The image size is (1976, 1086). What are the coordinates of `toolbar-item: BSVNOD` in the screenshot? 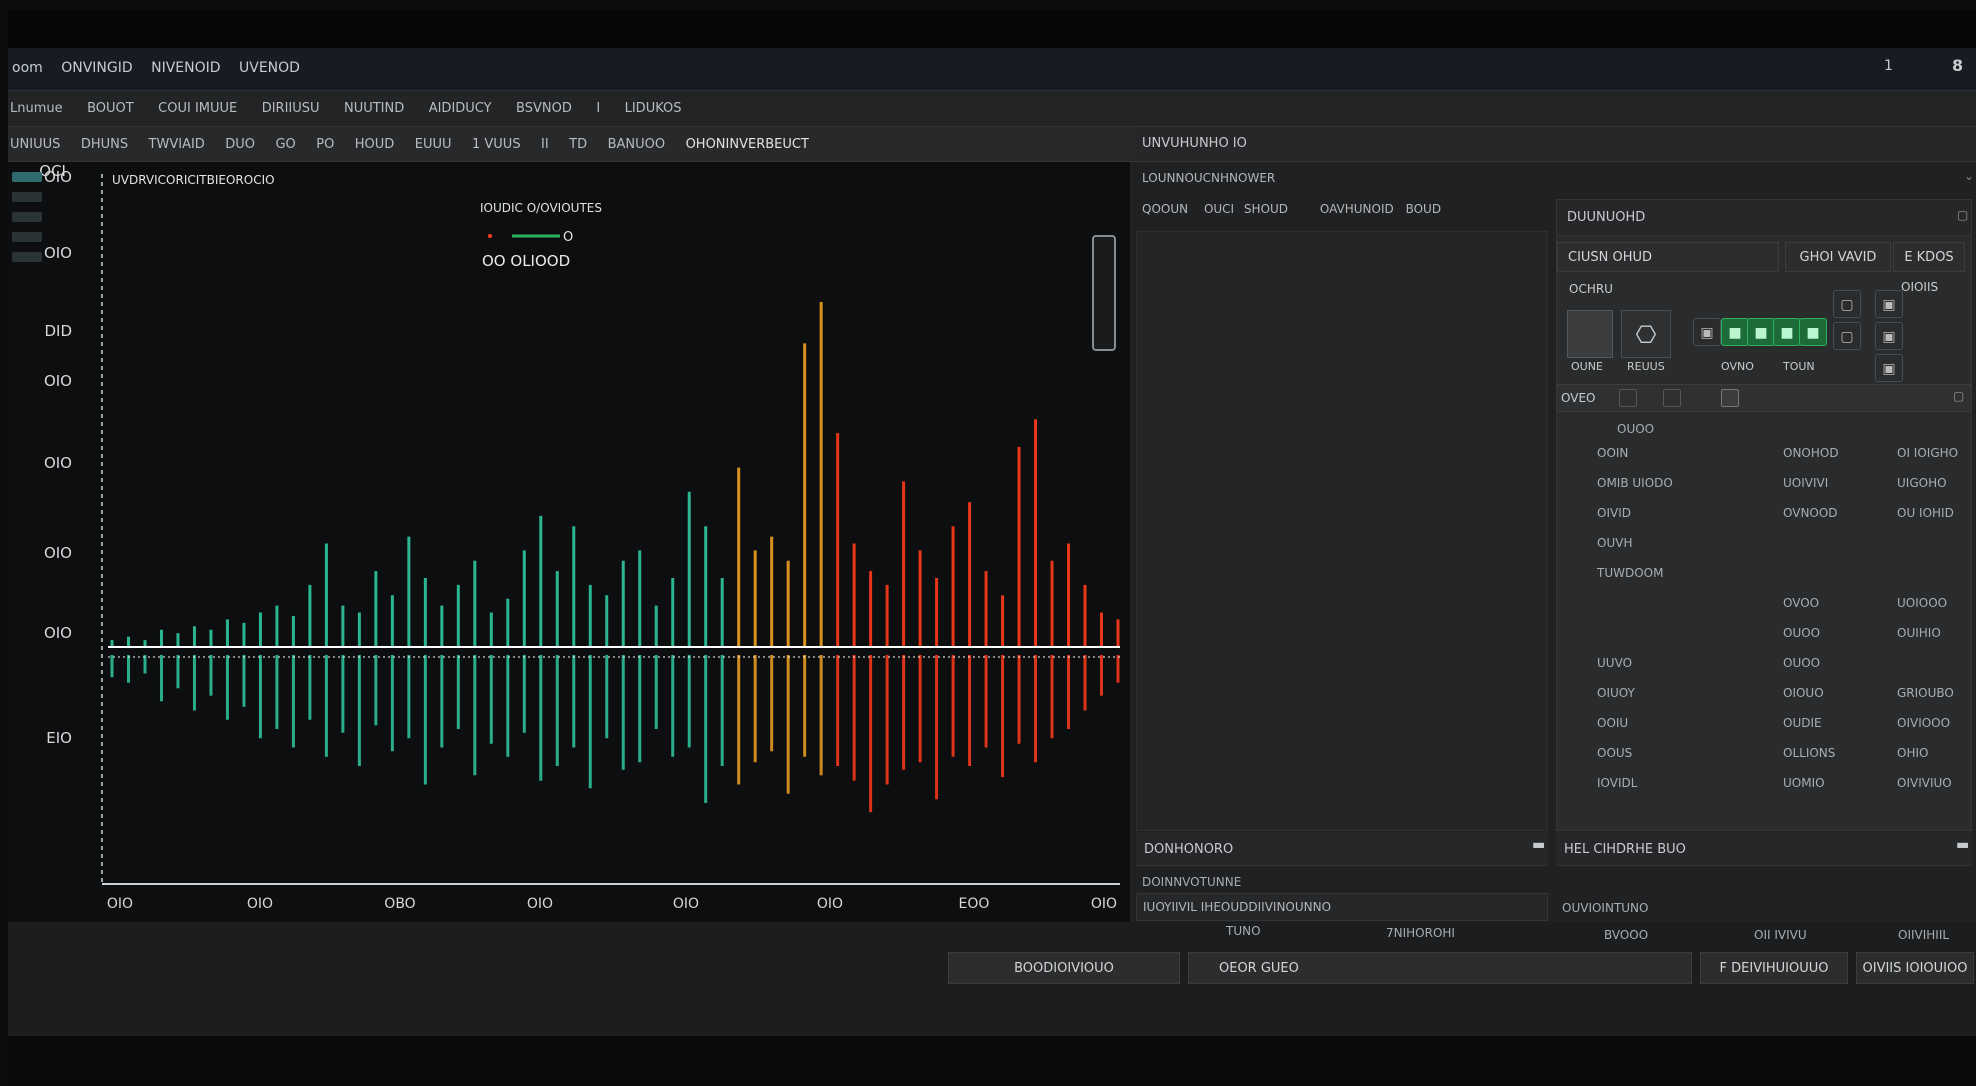 It's located at (544, 108).